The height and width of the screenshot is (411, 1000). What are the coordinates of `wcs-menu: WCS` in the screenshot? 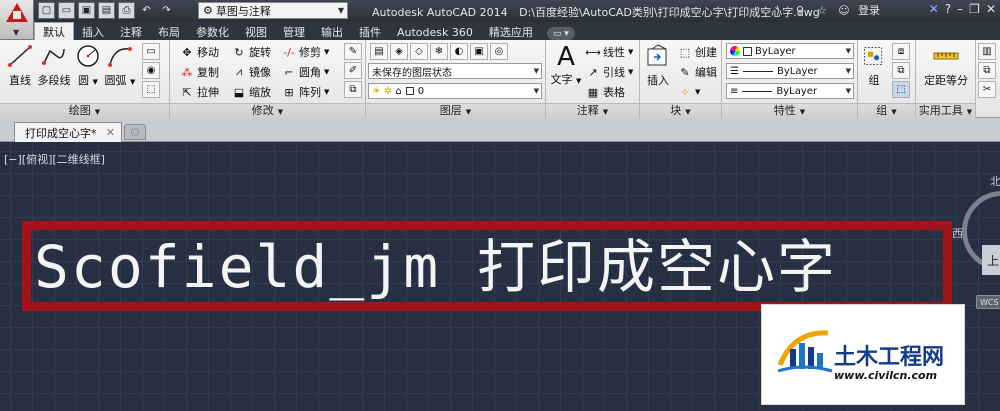 It's located at (988, 302).